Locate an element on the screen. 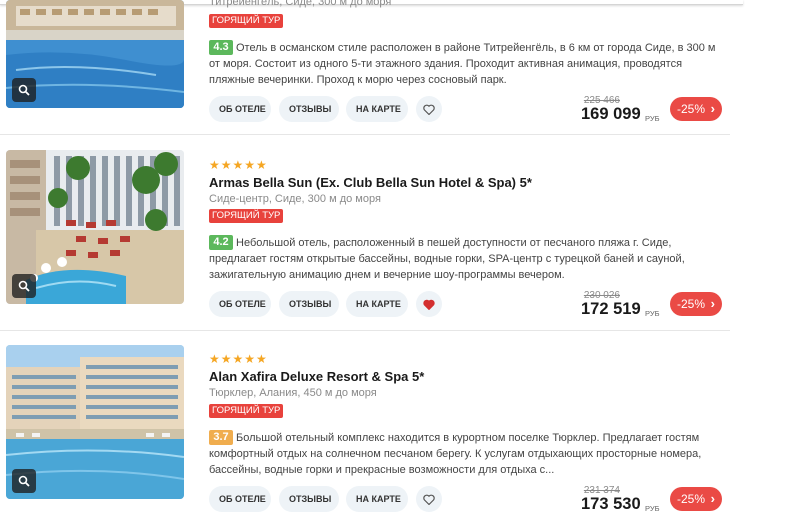 Image resolution: width=800 pixels, height=525 pixels. hotel-location: Сиде-центр, Сиде, 300 м до моря is located at coordinates (295, 199).